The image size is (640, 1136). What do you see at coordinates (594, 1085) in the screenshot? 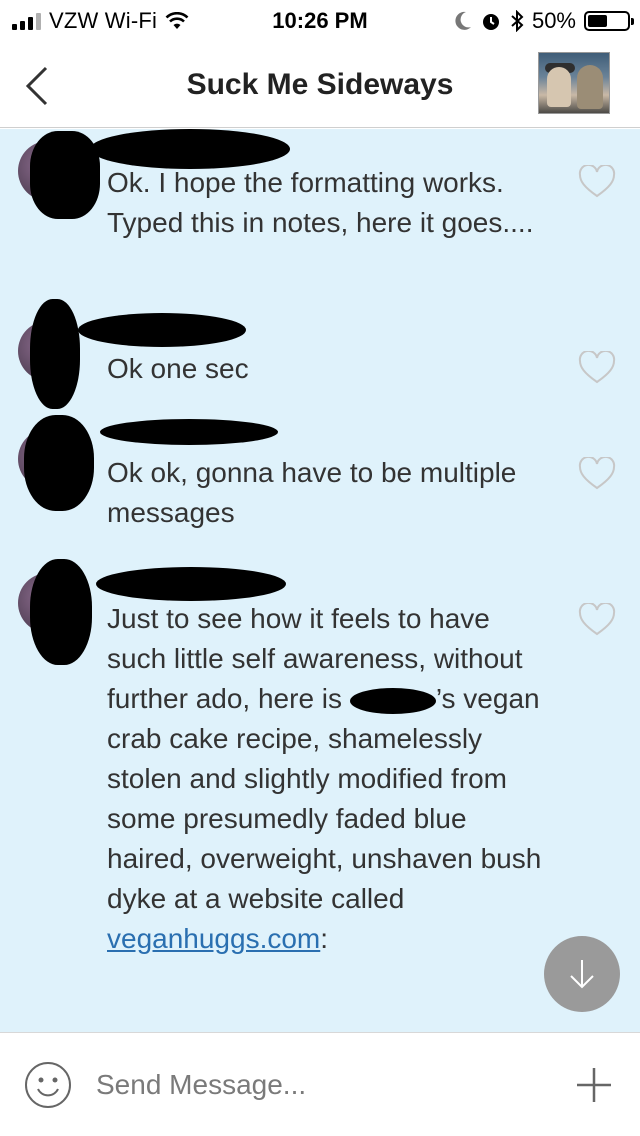
I see `plus-icon` at bounding box center [594, 1085].